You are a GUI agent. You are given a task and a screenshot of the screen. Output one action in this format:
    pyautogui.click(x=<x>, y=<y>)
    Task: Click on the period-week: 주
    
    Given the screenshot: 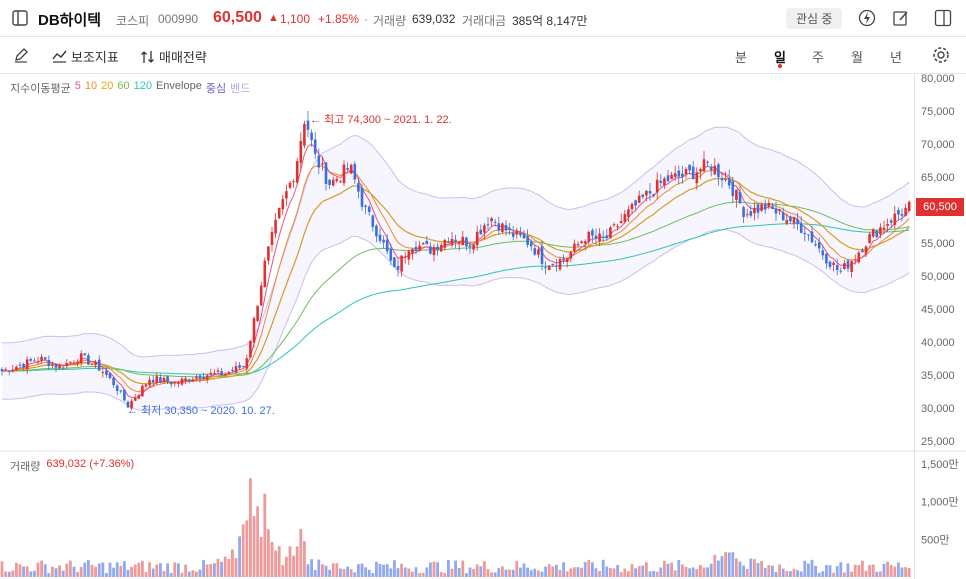 What is the action you would take?
    pyautogui.click(x=818, y=56)
    